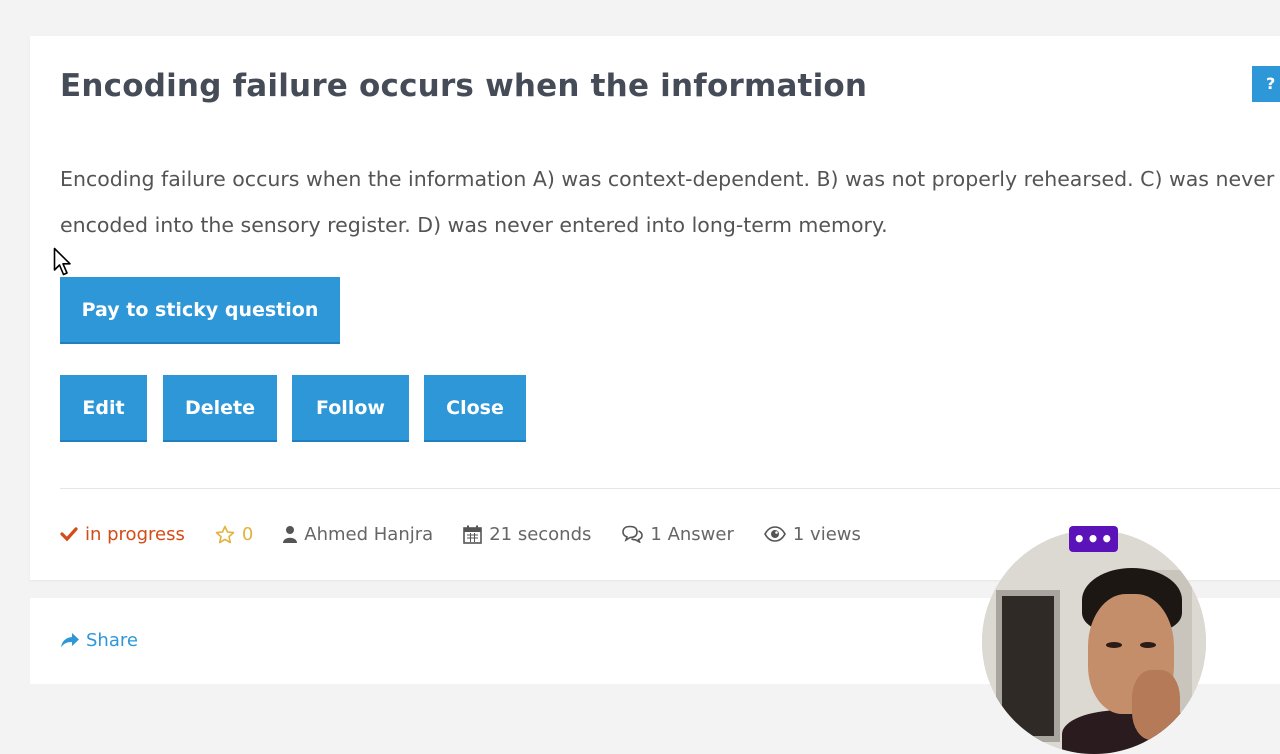 This screenshot has width=1280, height=754. What do you see at coordinates (774, 534) in the screenshot?
I see `eye-icon` at bounding box center [774, 534].